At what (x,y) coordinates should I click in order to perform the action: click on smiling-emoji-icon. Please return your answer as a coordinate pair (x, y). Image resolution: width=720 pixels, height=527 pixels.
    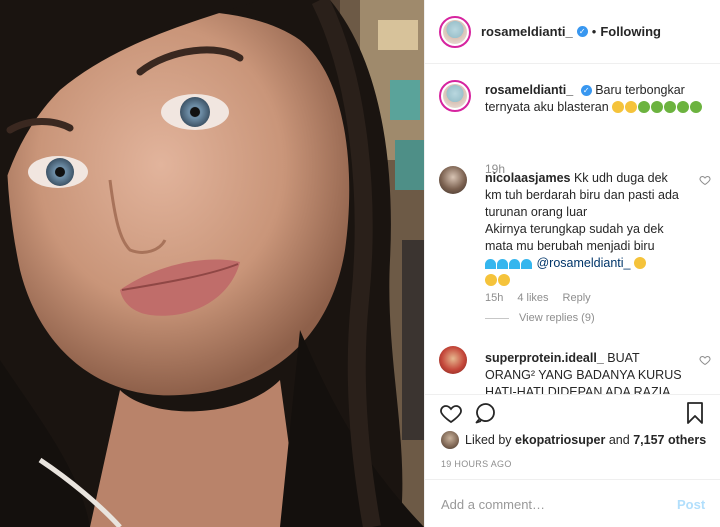
    Looking at the image, I should click on (631, 107).